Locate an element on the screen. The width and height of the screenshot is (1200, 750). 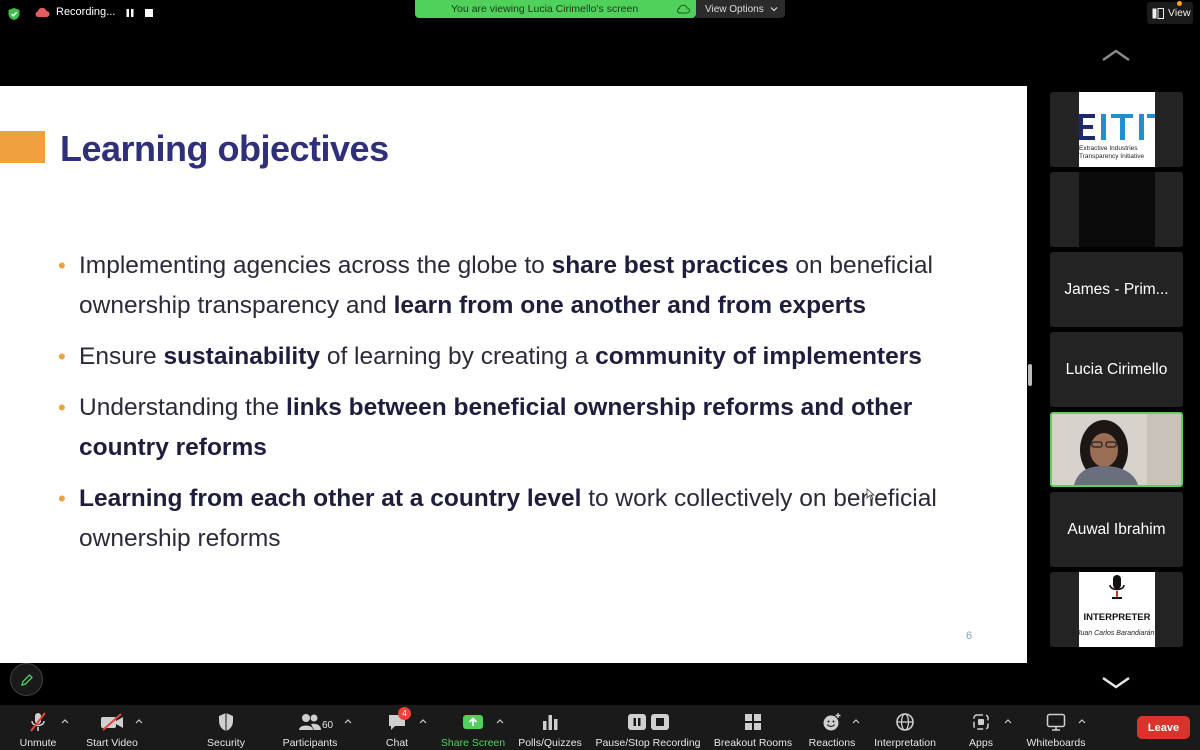
view-button: View is located at coordinates (1170, 13).